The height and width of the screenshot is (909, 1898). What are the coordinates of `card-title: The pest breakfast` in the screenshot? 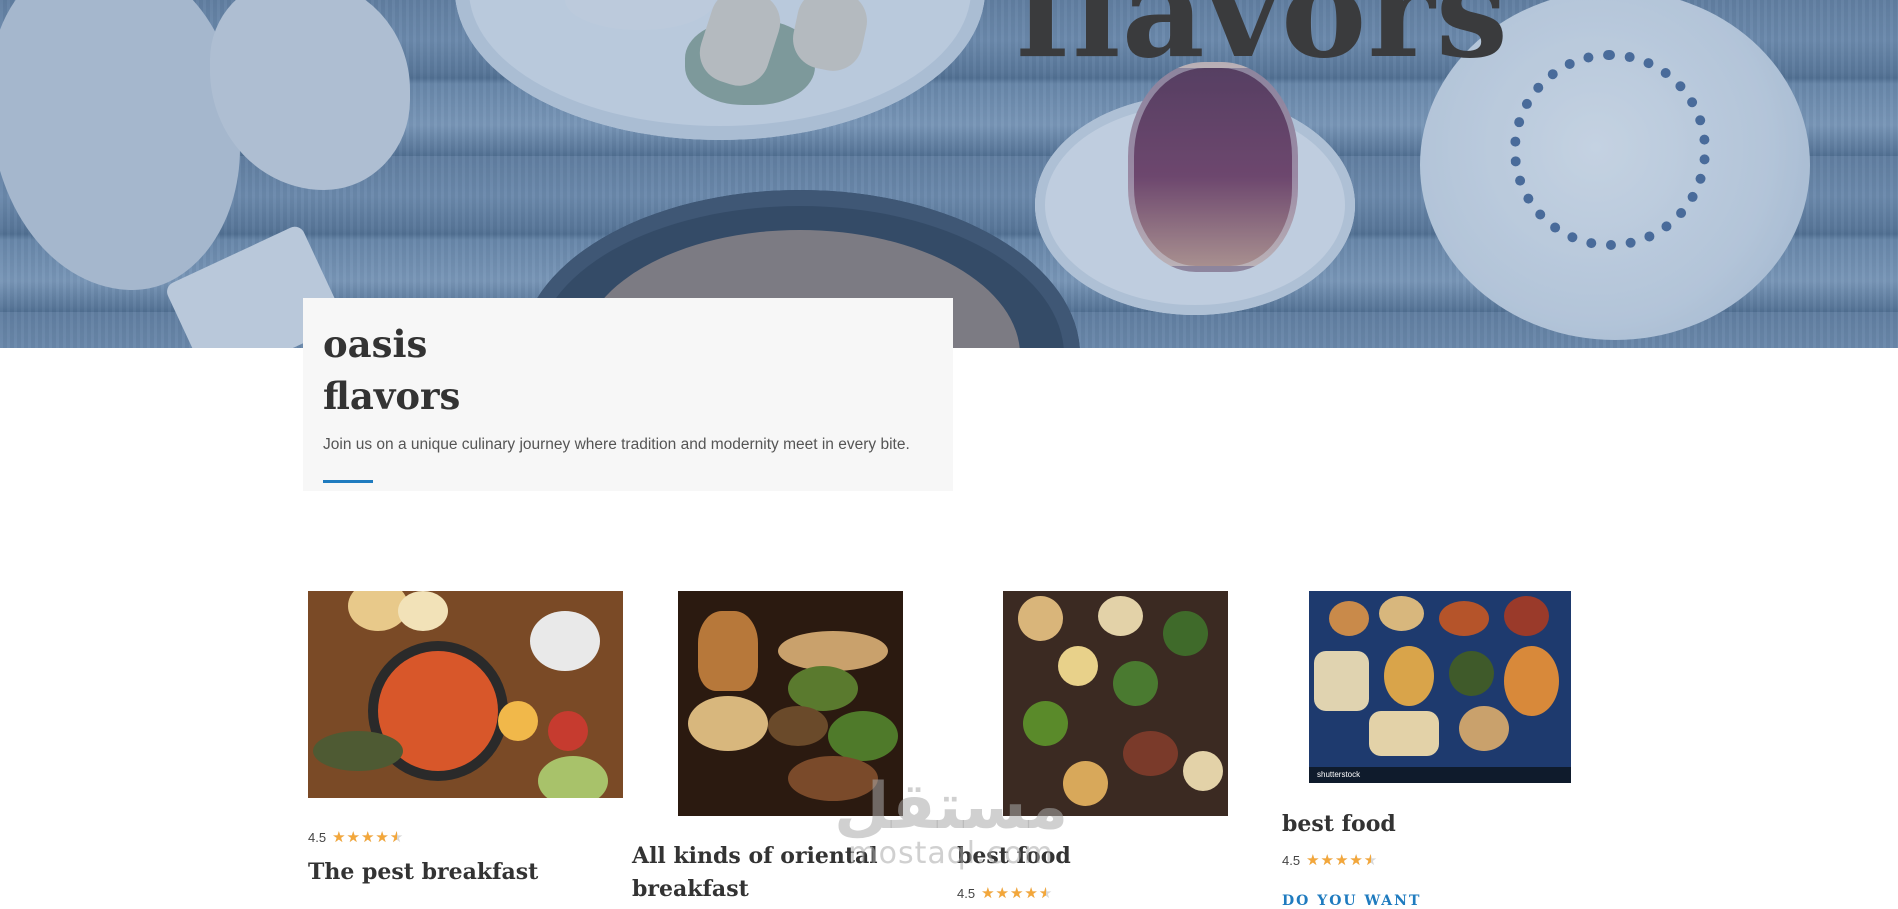 It's located at (423, 872).